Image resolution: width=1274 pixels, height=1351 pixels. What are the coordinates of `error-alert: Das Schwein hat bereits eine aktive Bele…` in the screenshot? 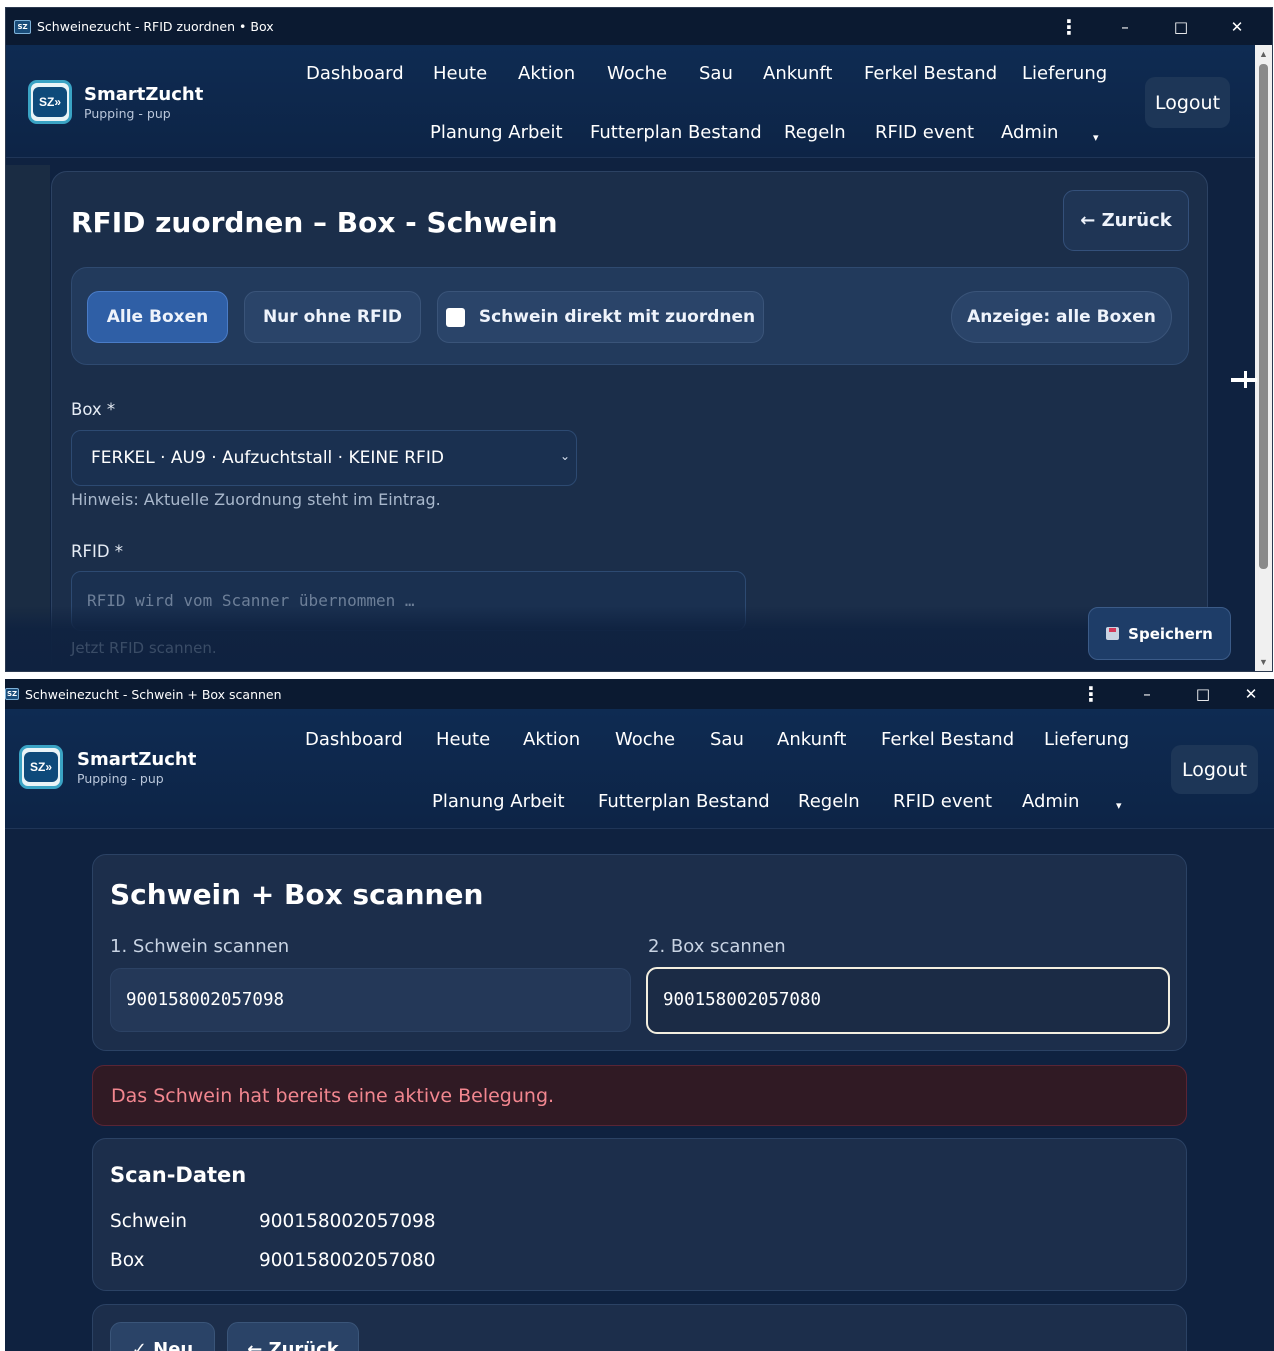 It's located at (639, 1095).